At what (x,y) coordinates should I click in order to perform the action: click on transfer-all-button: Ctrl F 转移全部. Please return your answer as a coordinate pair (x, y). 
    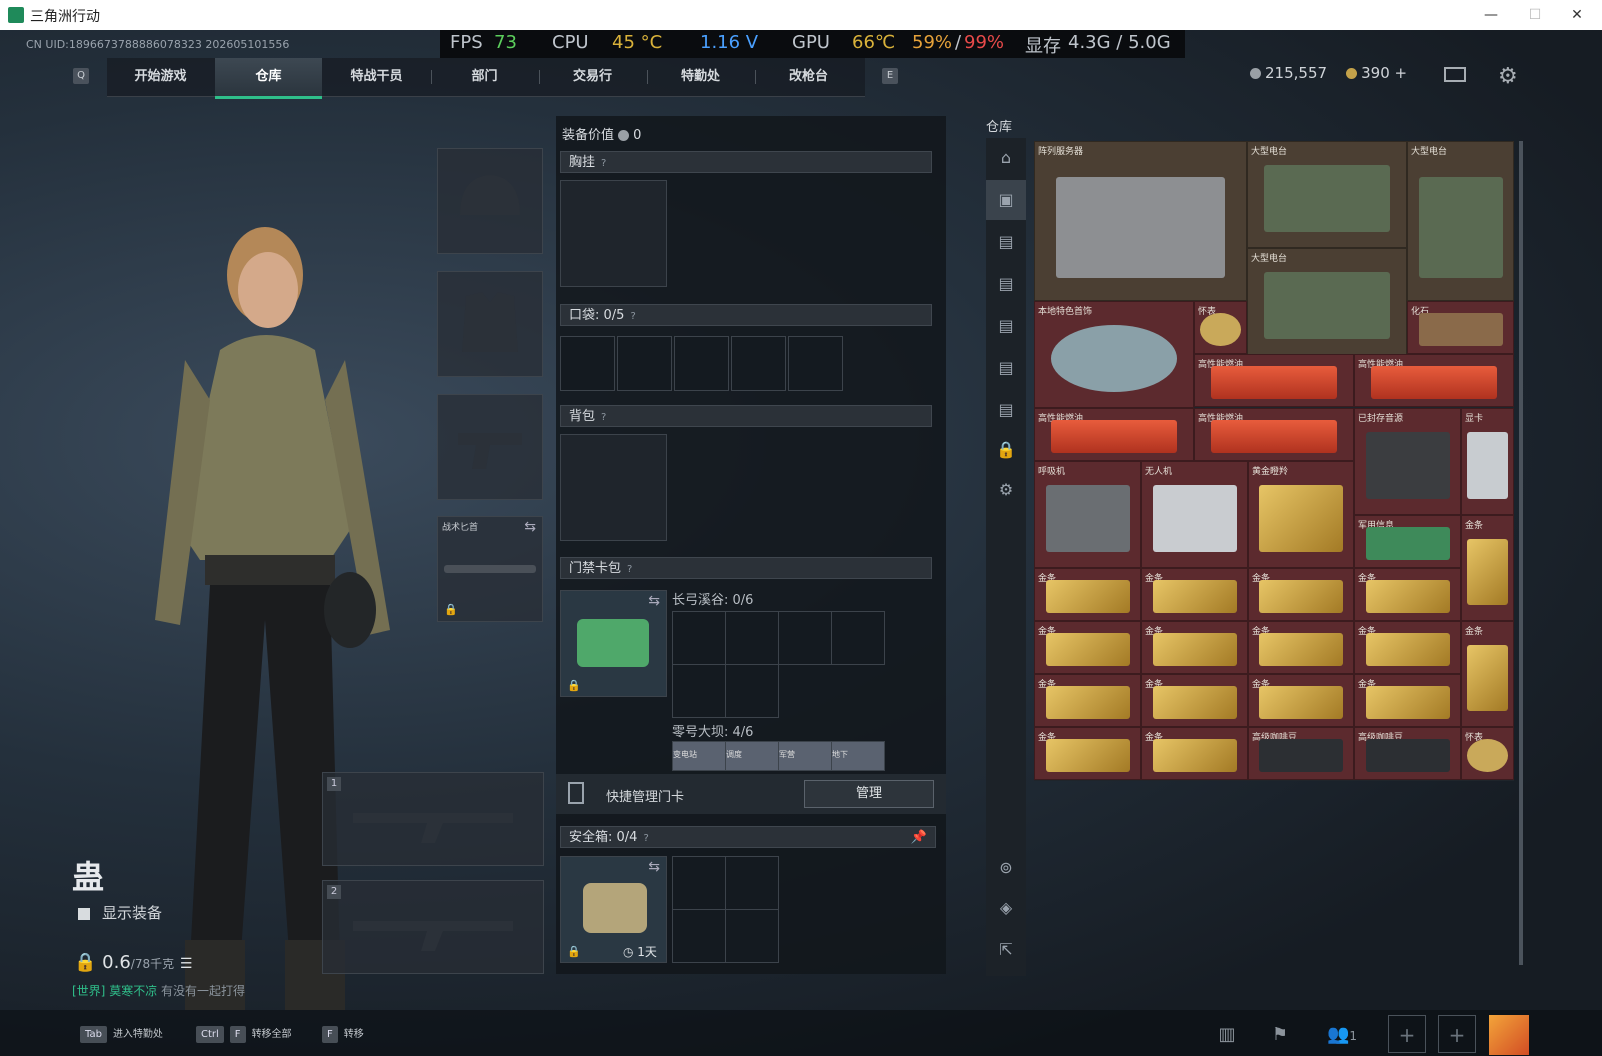
    Looking at the image, I should click on (244, 1035).